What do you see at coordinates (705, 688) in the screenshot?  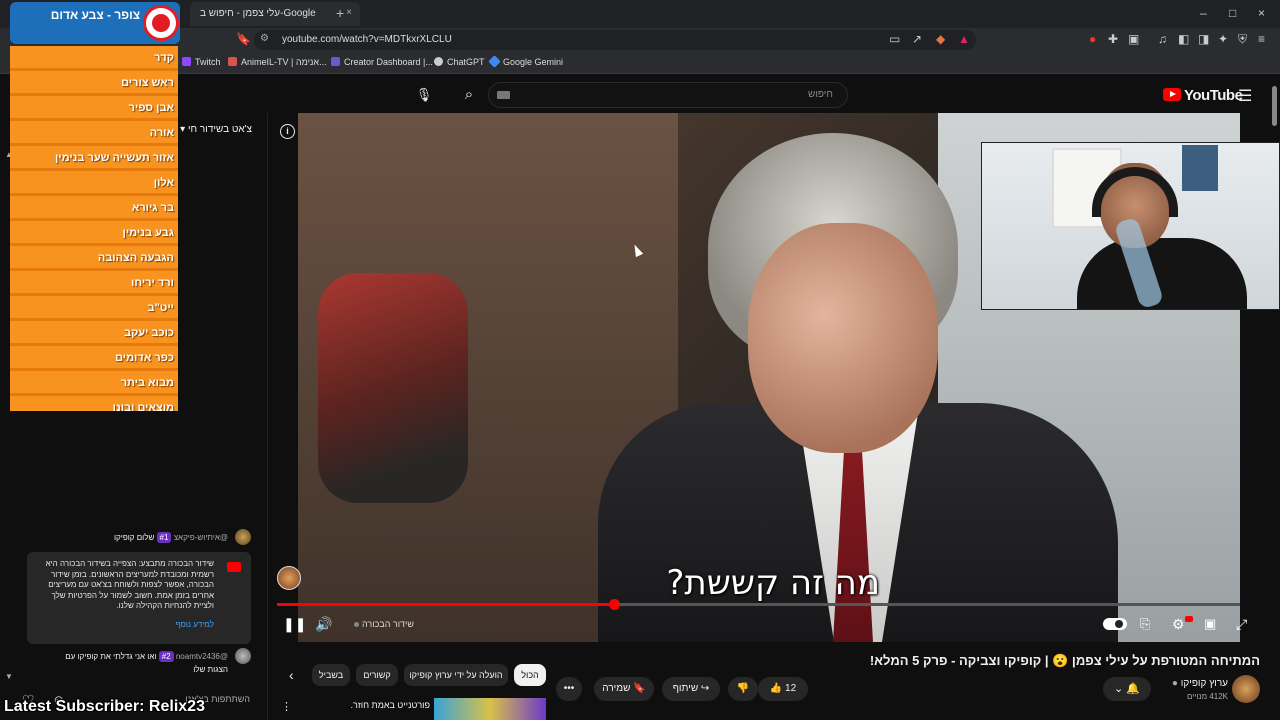 I see `share-icon: ↪` at bounding box center [705, 688].